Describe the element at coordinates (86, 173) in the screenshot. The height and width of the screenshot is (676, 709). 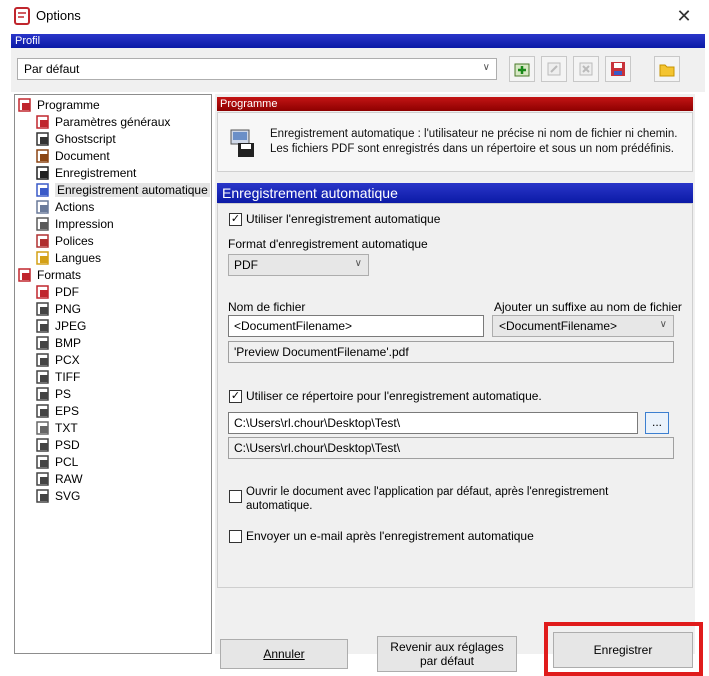
I see `tree-item: Enregistrement` at that location.